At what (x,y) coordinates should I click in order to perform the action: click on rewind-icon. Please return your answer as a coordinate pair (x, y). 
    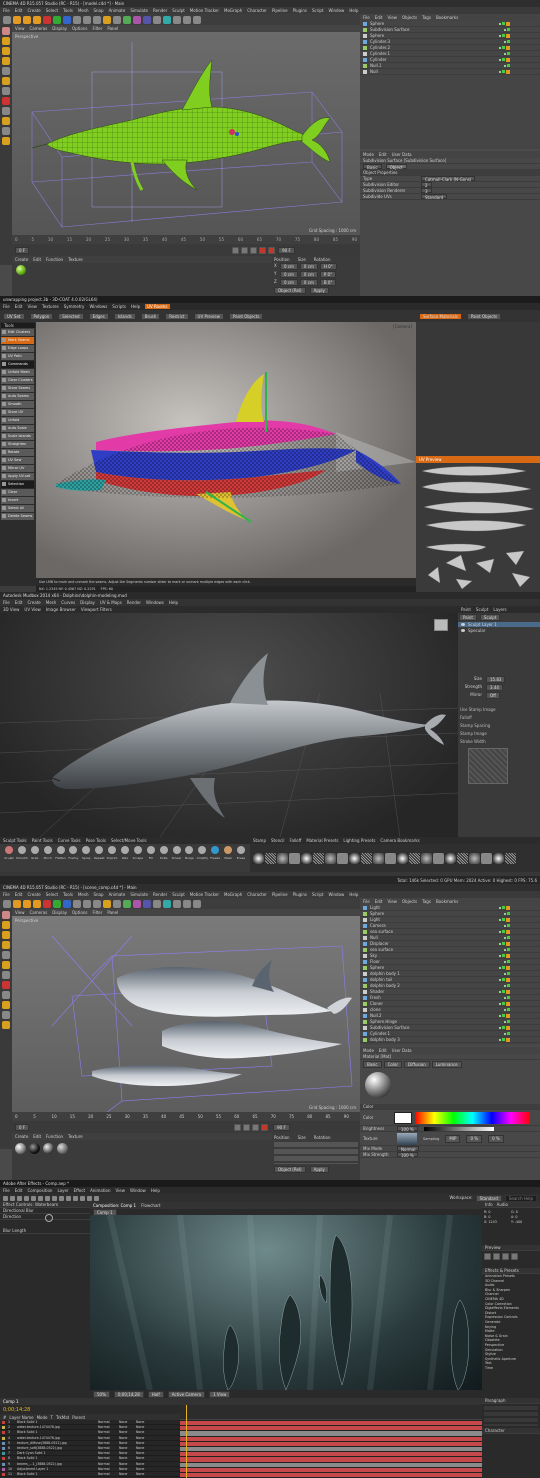
    Looking at the image, I should click on (238, 1127).